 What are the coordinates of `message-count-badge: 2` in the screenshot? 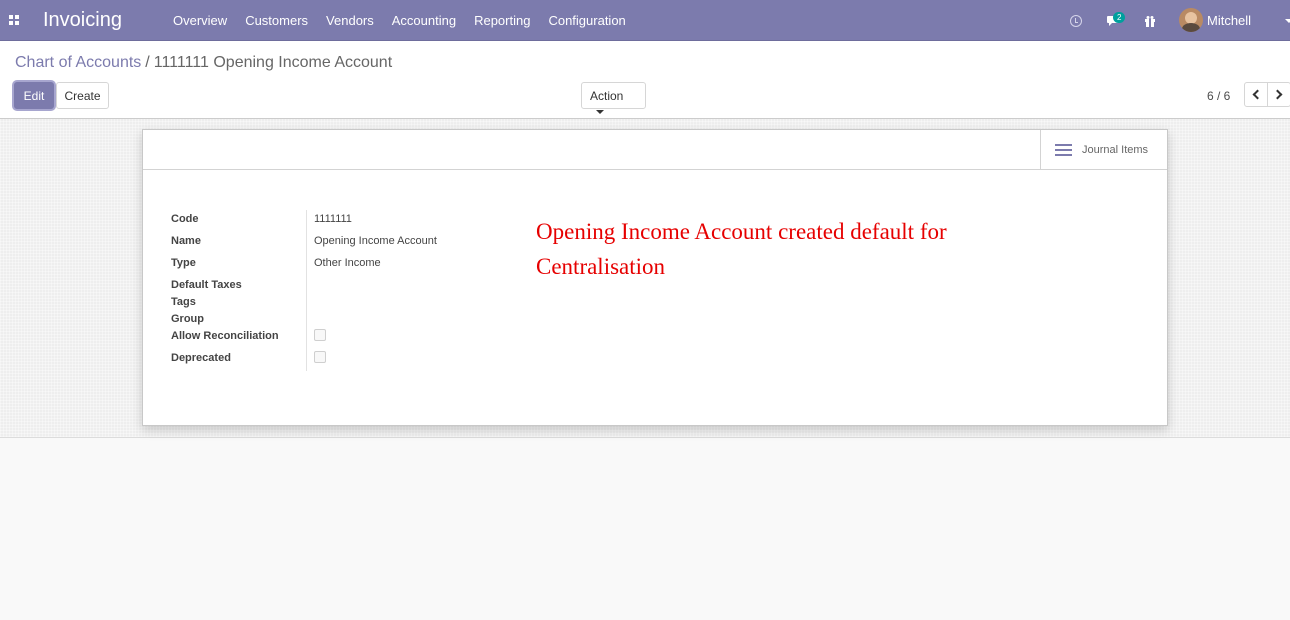 It's located at (1119, 17).